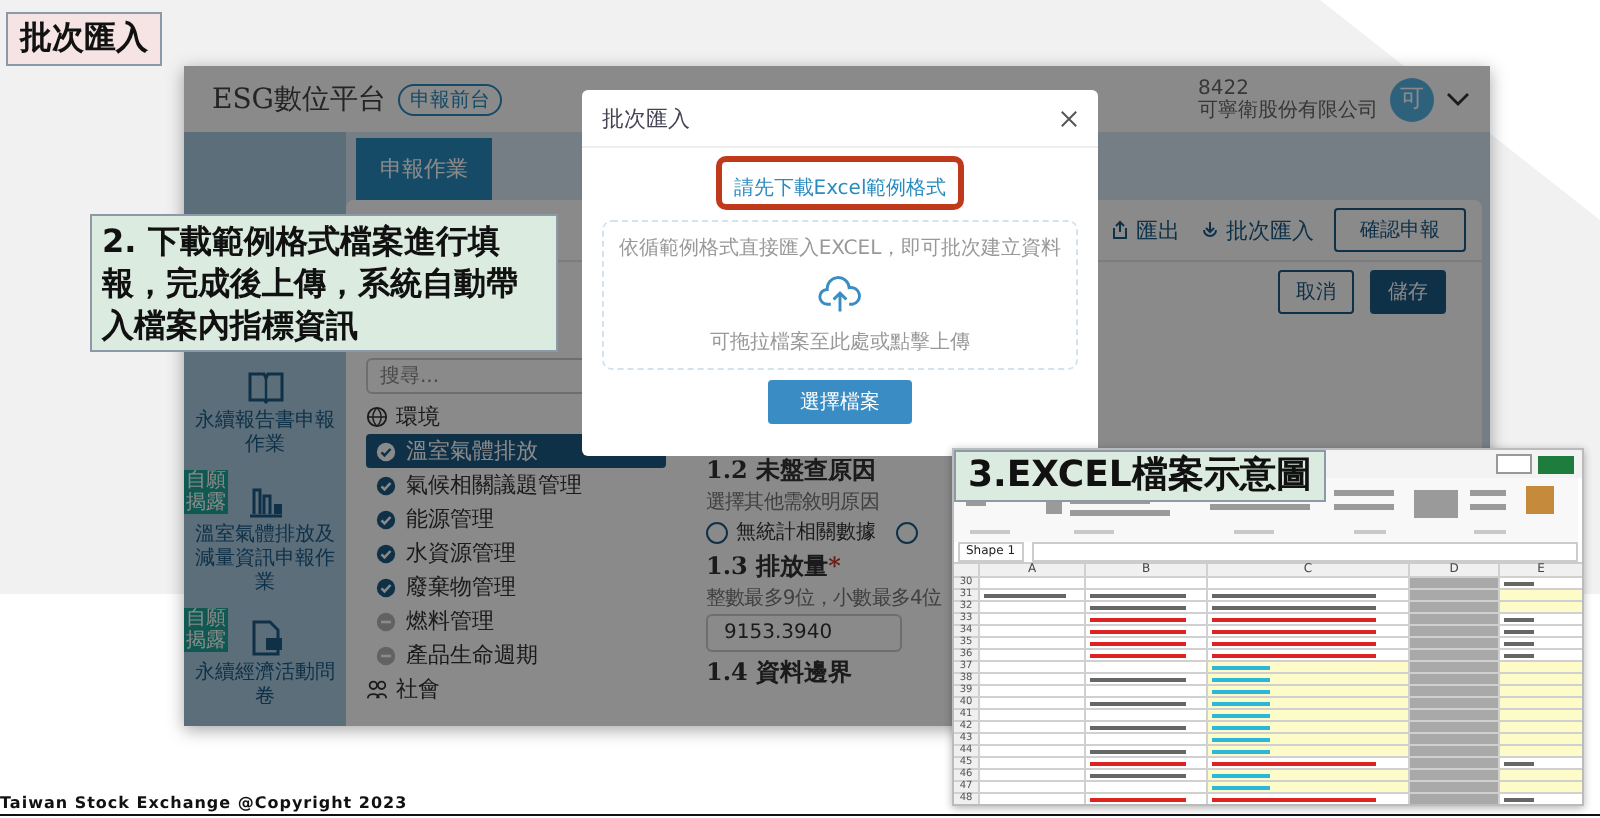 This screenshot has width=1600, height=818. I want to click on nav-item: 產品生命週期, so click(516, 655).